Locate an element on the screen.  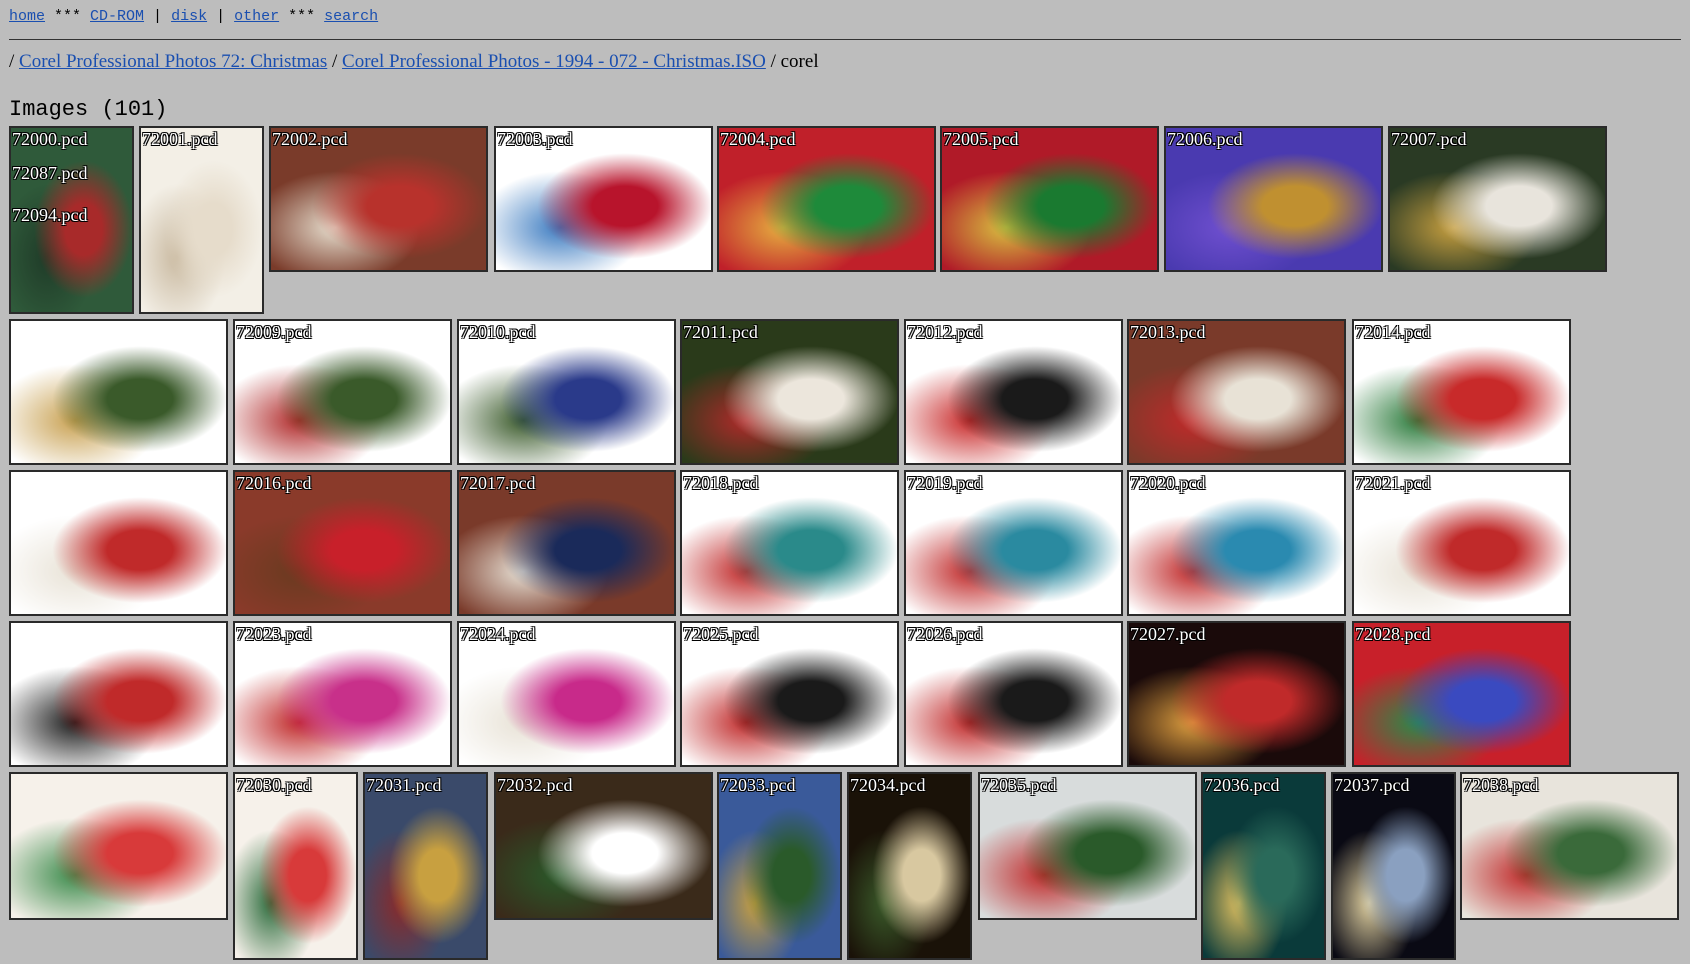
thumbnail-filename-label: 72030.pcd is located at coordinates (274, 785).